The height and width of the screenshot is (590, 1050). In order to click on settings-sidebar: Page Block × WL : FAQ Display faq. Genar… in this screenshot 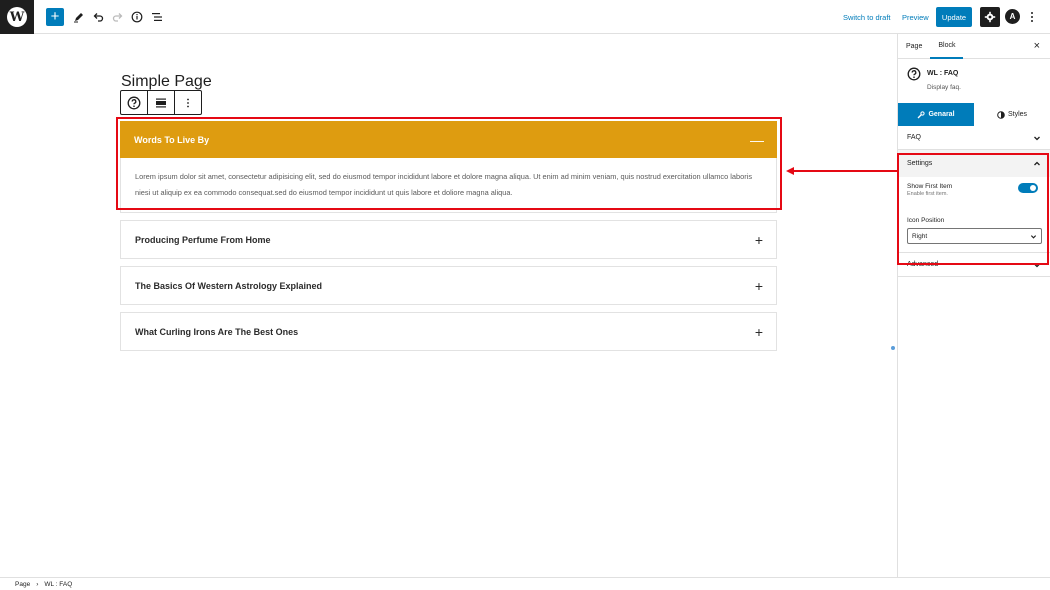, I will do `click(973, 305)`.